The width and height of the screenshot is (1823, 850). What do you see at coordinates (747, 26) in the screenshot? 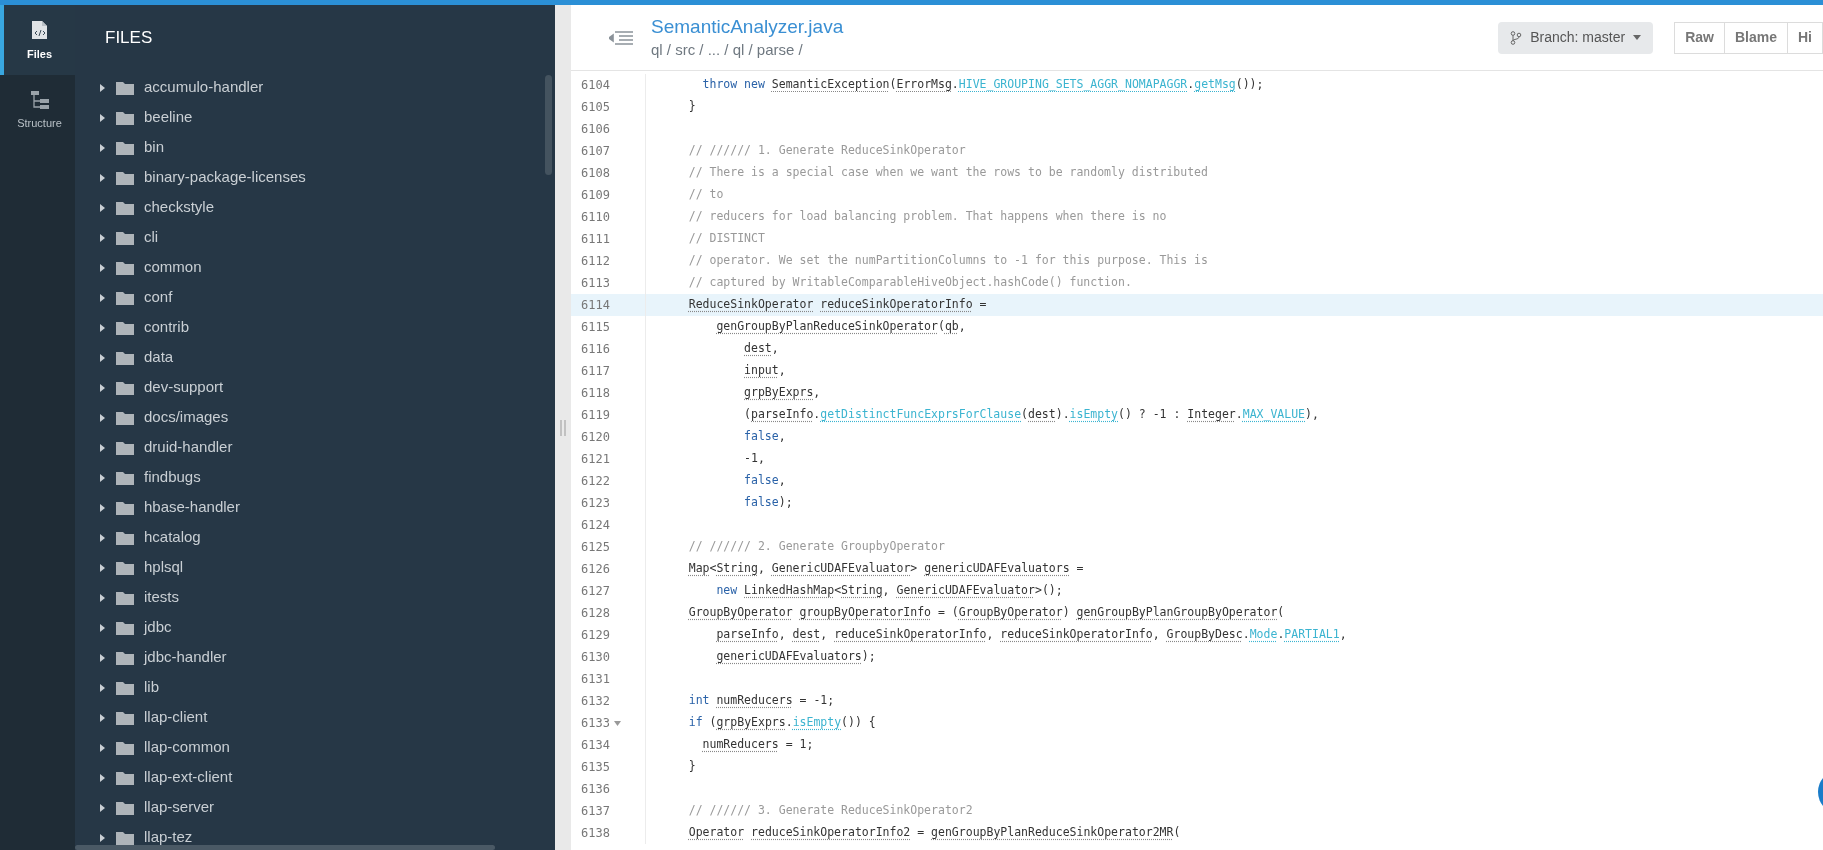
I see `file-title: SemanticAnalyzer.java` at bounding box center [747, 26].